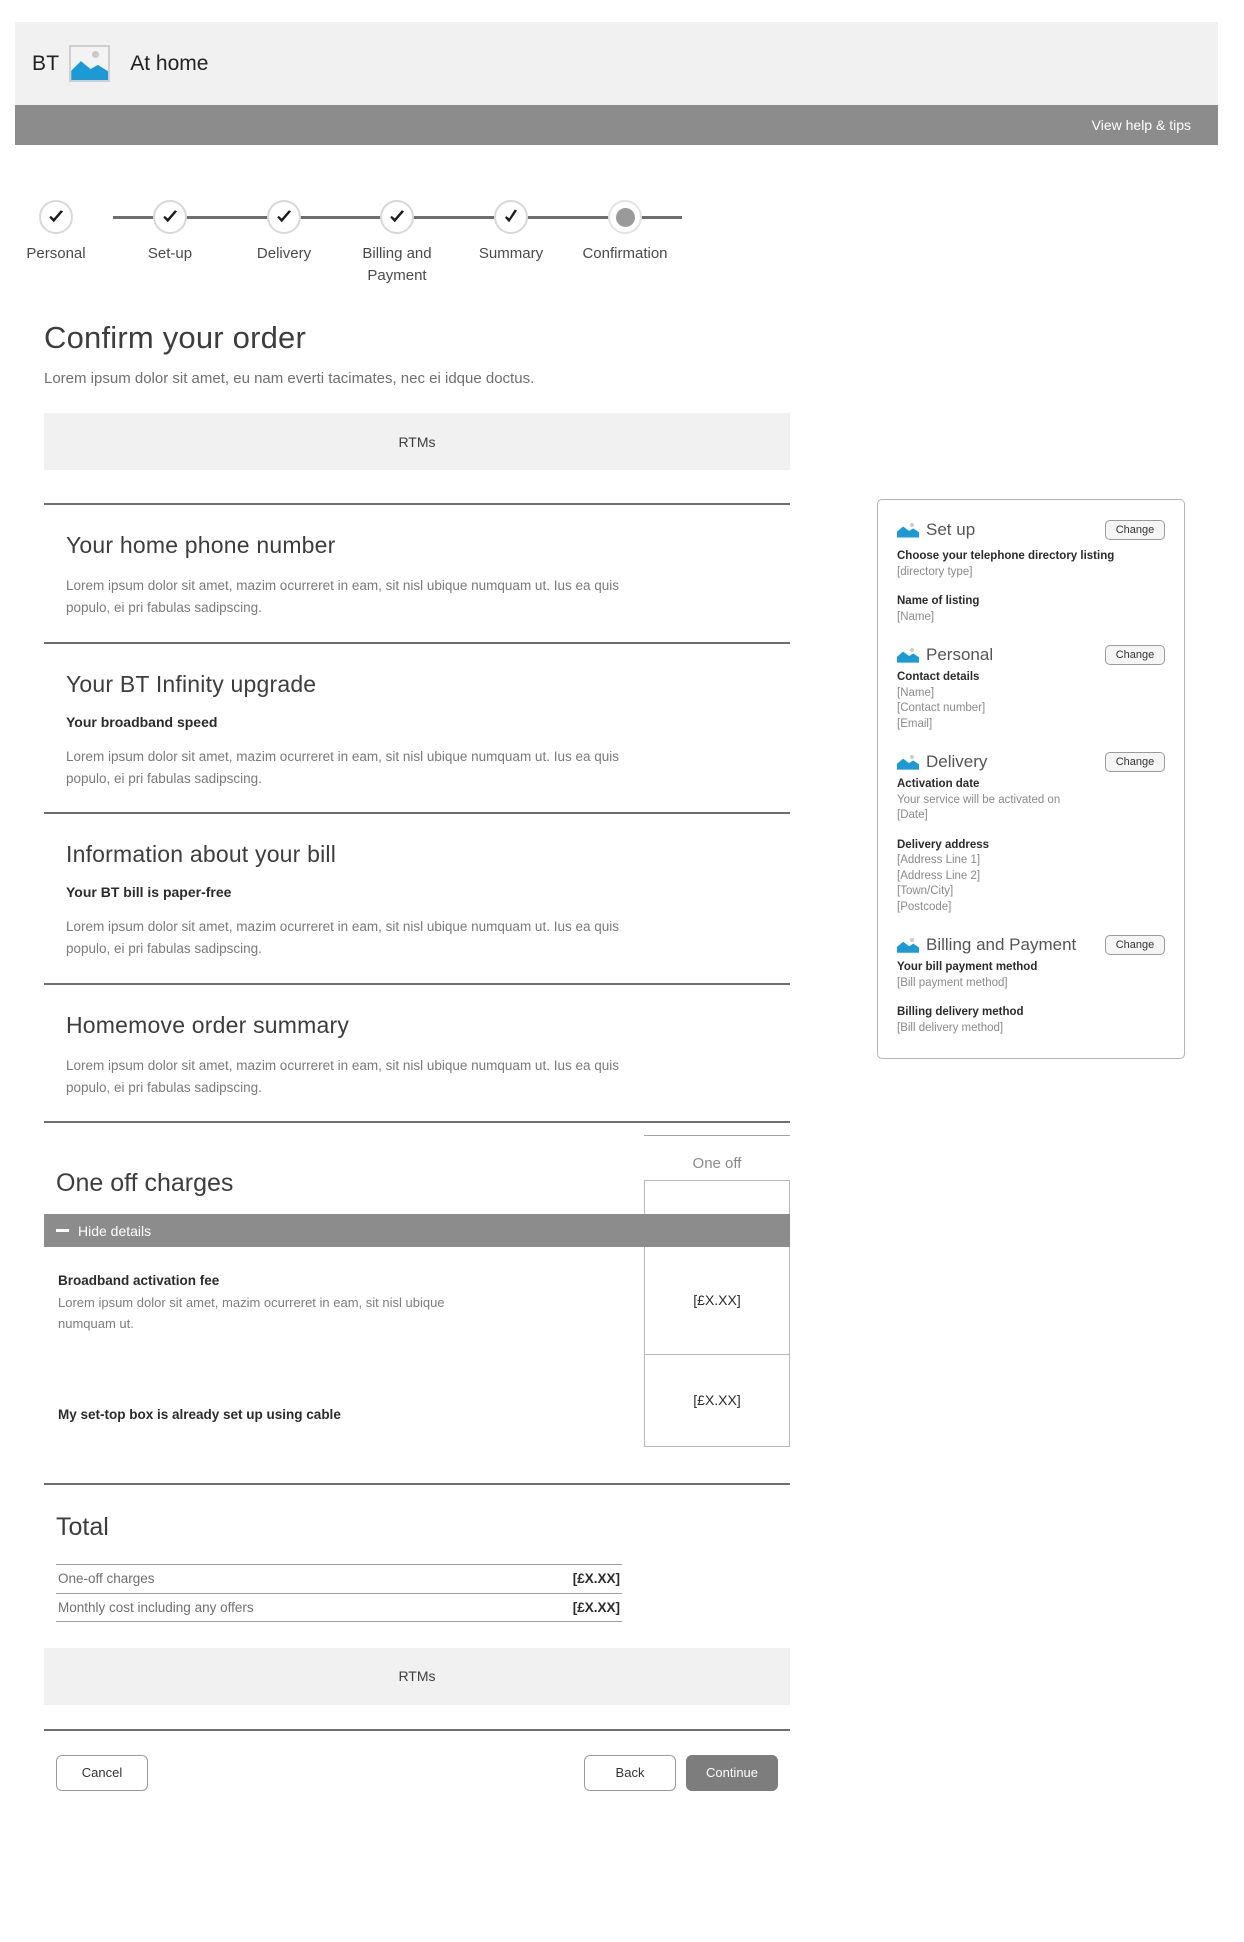 The image size is (1244, 1942). Describe the element at coordinates (170, 253) in the screenshot. I see `step-label: Set-up` at that location.